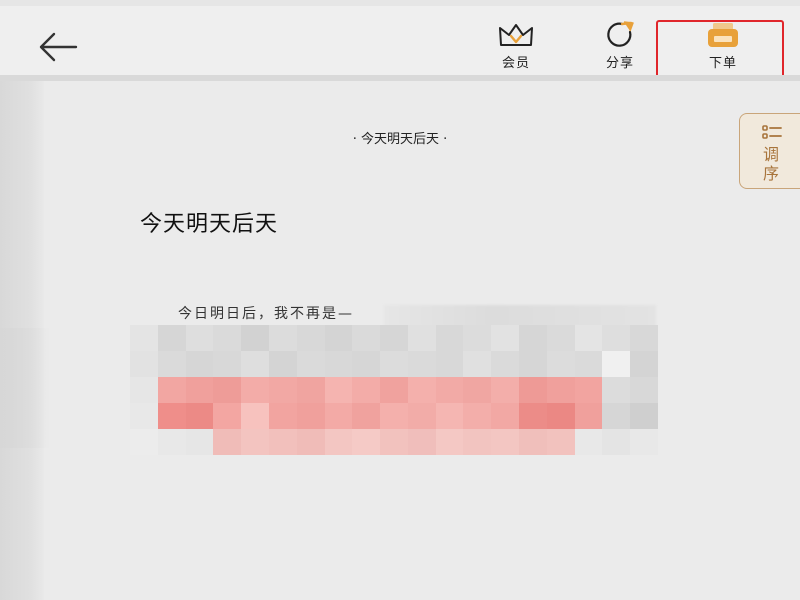 This screenshot has width=800, height=600. I want to click on crown-icon, so click(516, 35).